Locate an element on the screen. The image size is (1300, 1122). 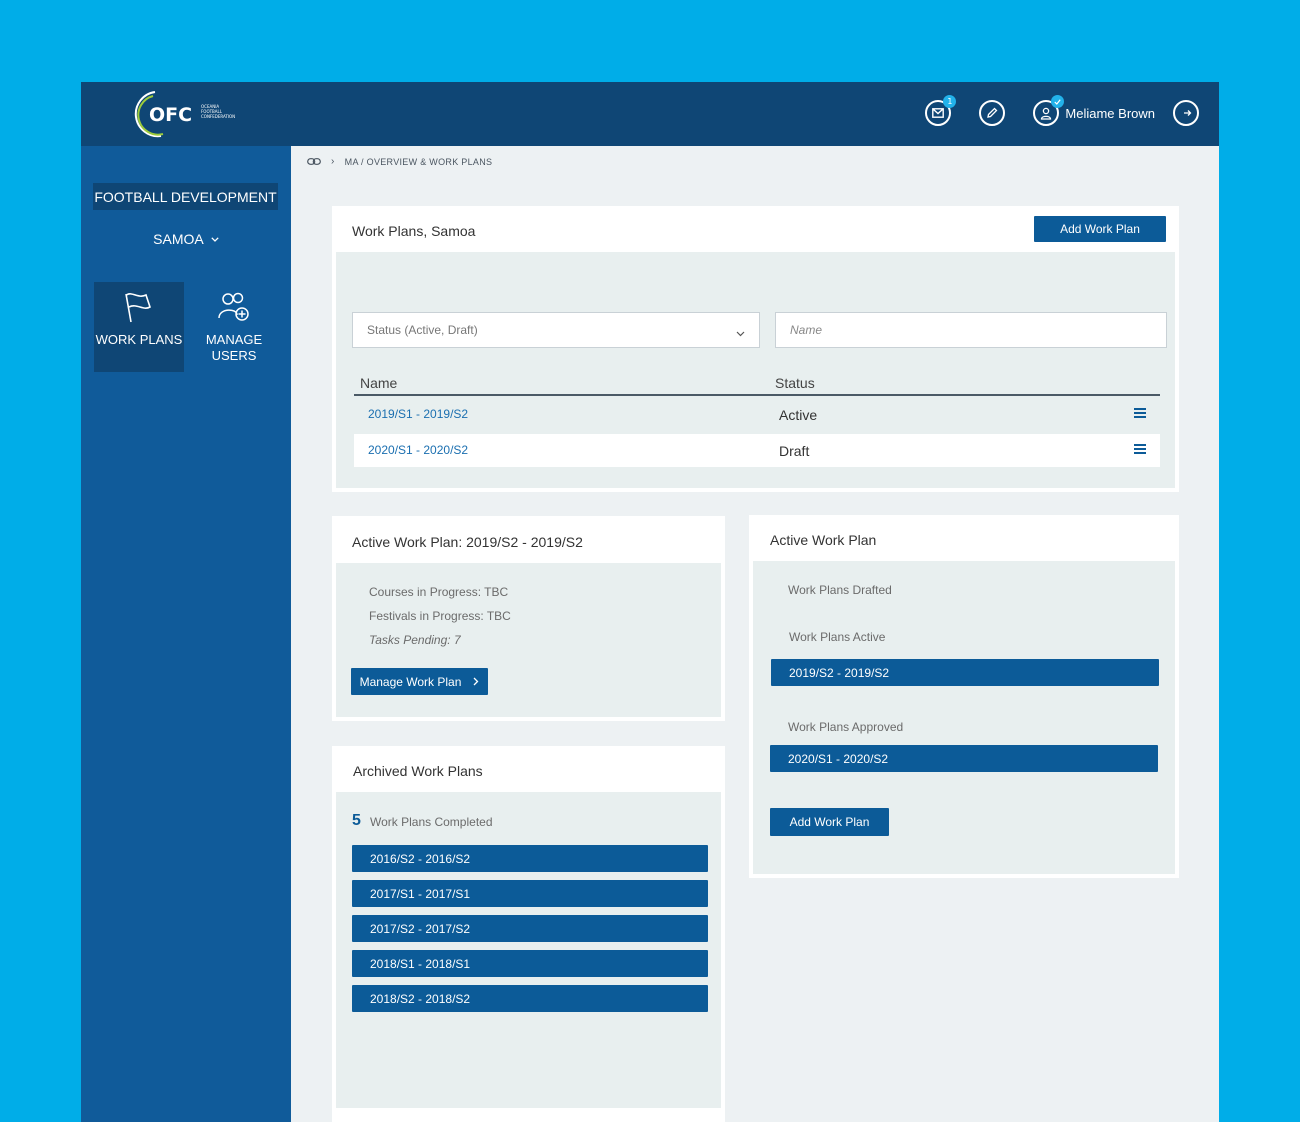
flag-icon is located at coordinates (139, 309).